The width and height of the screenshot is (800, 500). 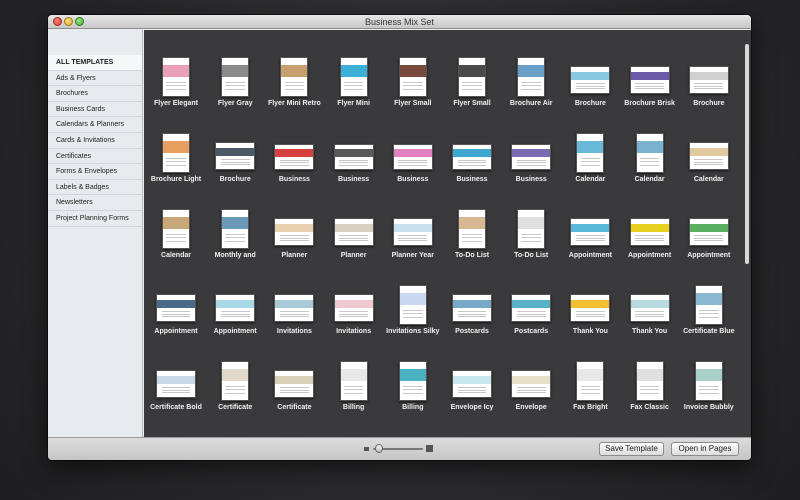 I want to click on template-tile: Invoice Bubbly, so click(x=709, y=396).